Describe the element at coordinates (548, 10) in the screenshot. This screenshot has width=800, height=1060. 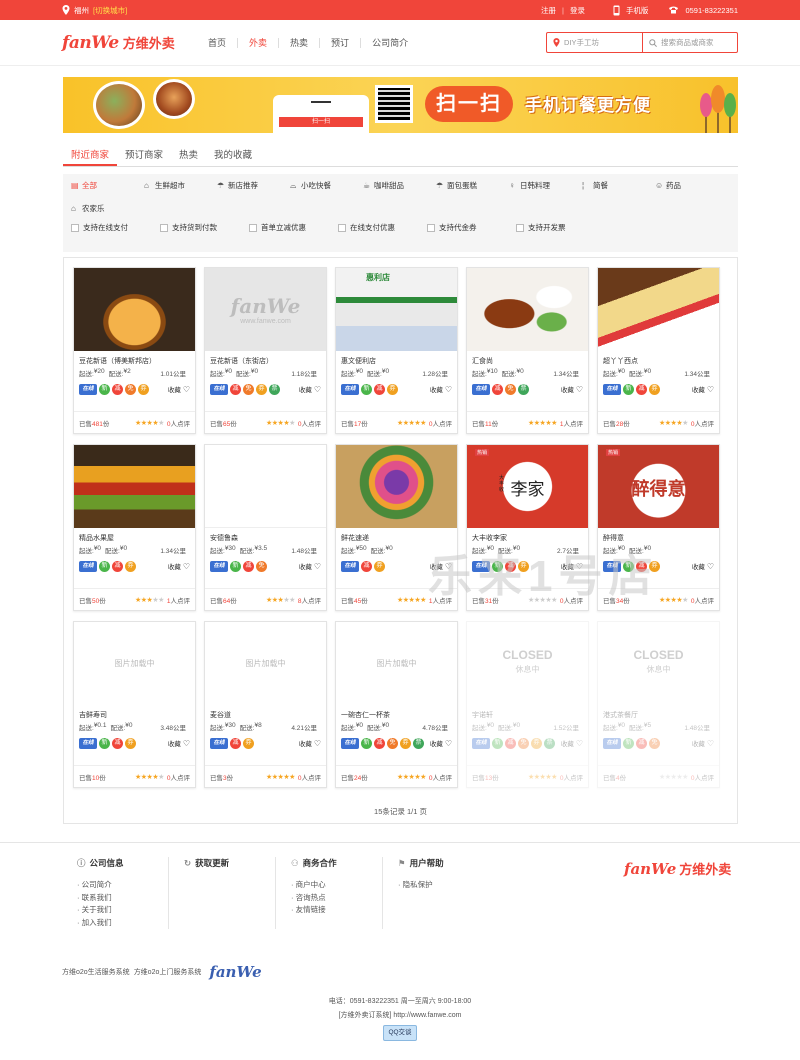
I see `register-link: 注册` at that location.